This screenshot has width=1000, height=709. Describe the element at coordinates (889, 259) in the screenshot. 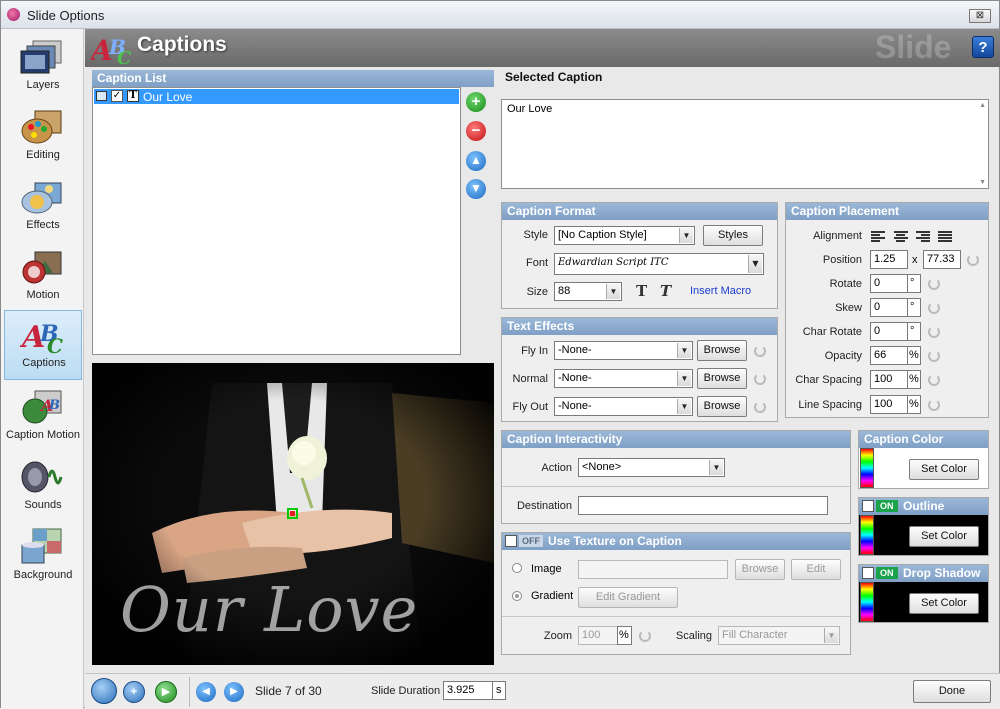

I see `position-x-input: 1.25` at that location.